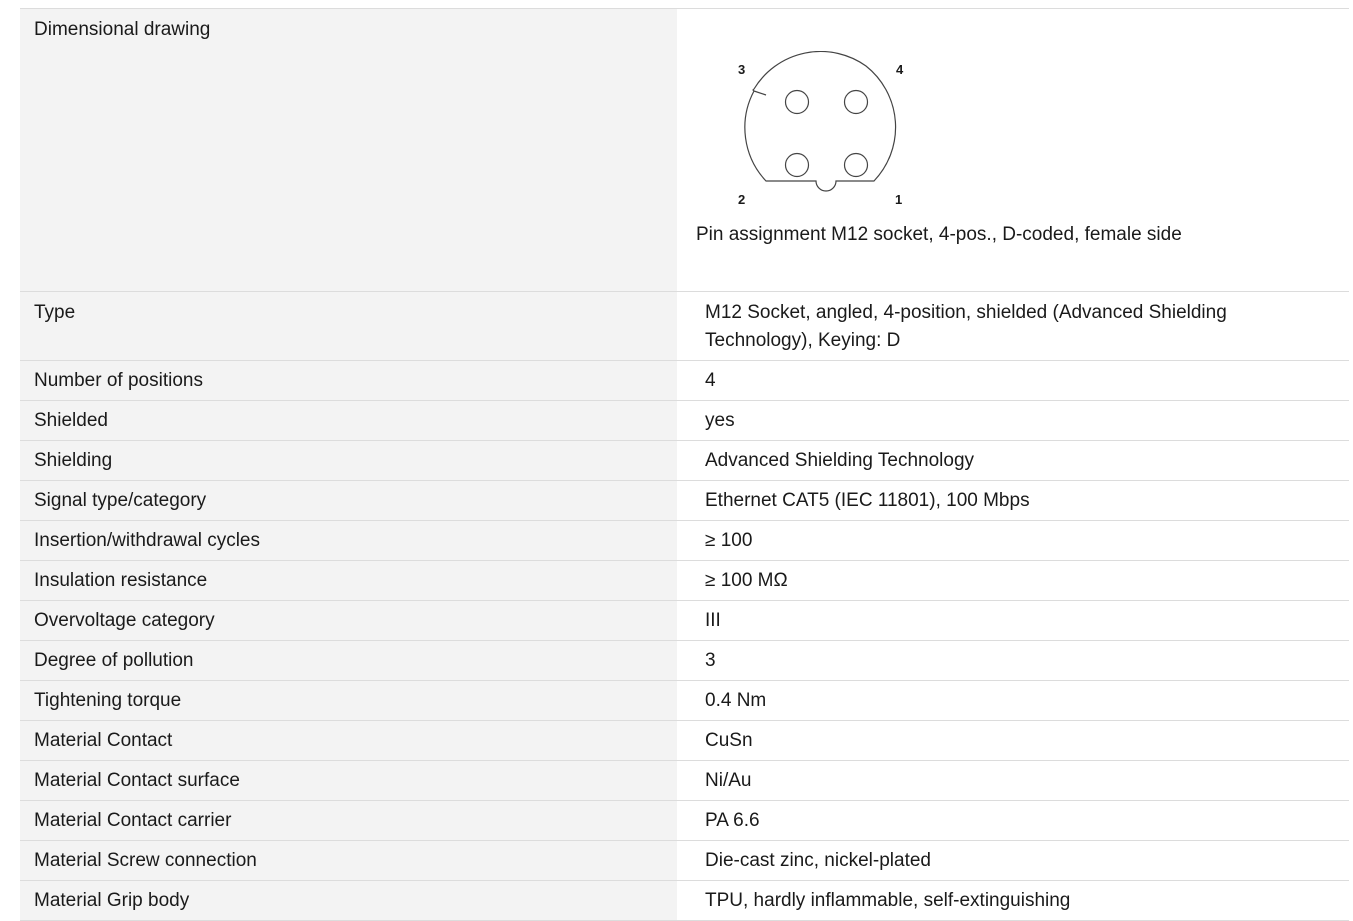  I want to click on pin-assignment-diagram: 3 4 2 1, so click(821, 129).